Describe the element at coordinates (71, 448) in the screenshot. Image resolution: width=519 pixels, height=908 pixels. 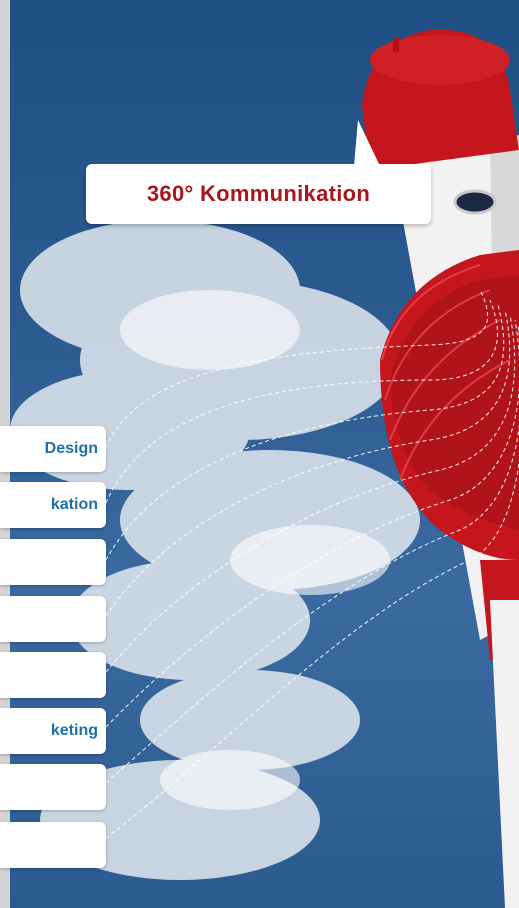
I see `menu-item-label: Design` at that location.